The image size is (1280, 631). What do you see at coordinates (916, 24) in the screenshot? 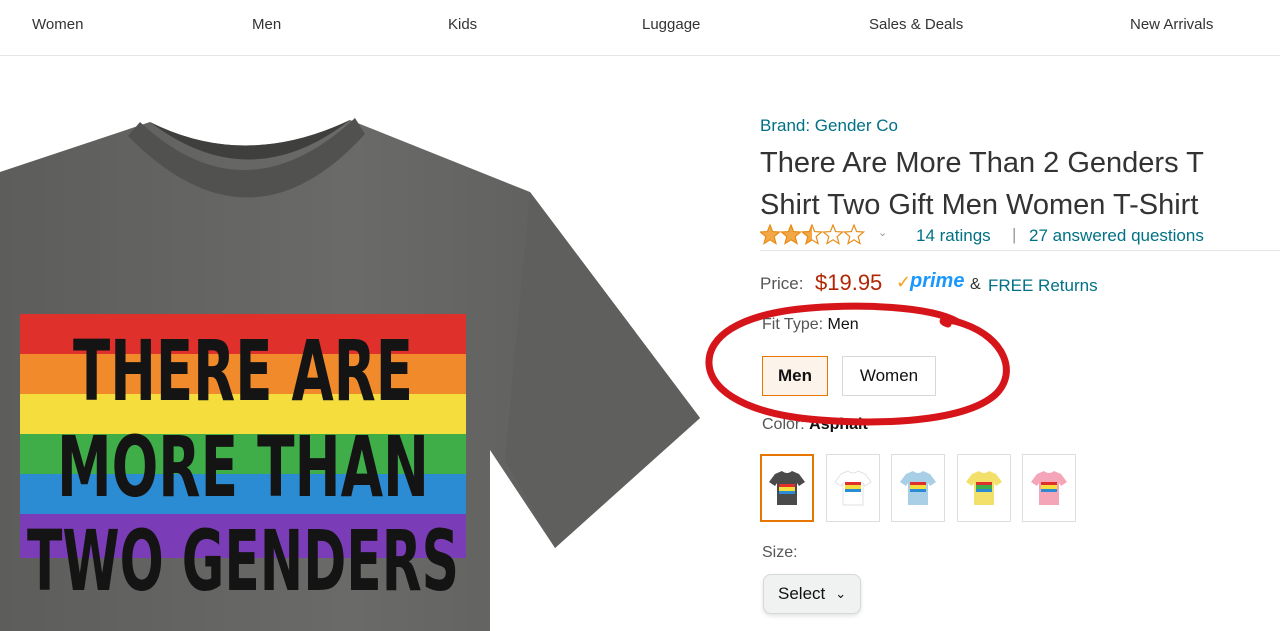
I see `nav-sales-deals: Sales & Deals` at bounding box center [916, 24].